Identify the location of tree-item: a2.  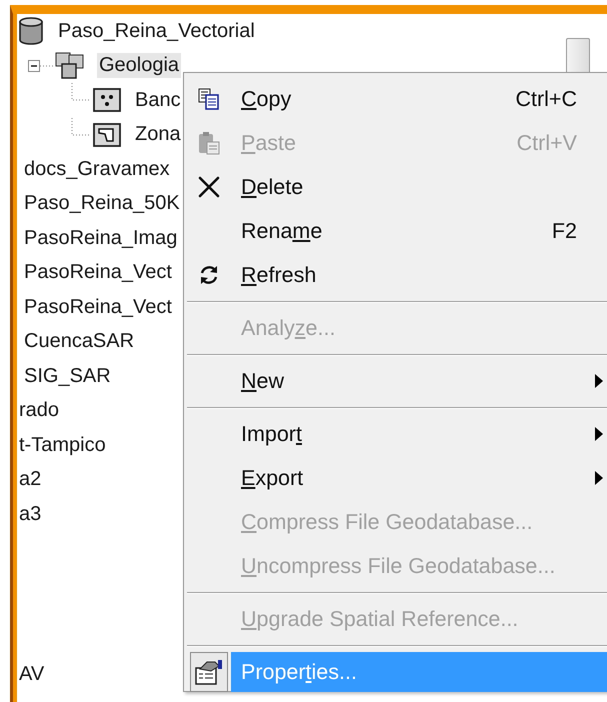
(30, 479).